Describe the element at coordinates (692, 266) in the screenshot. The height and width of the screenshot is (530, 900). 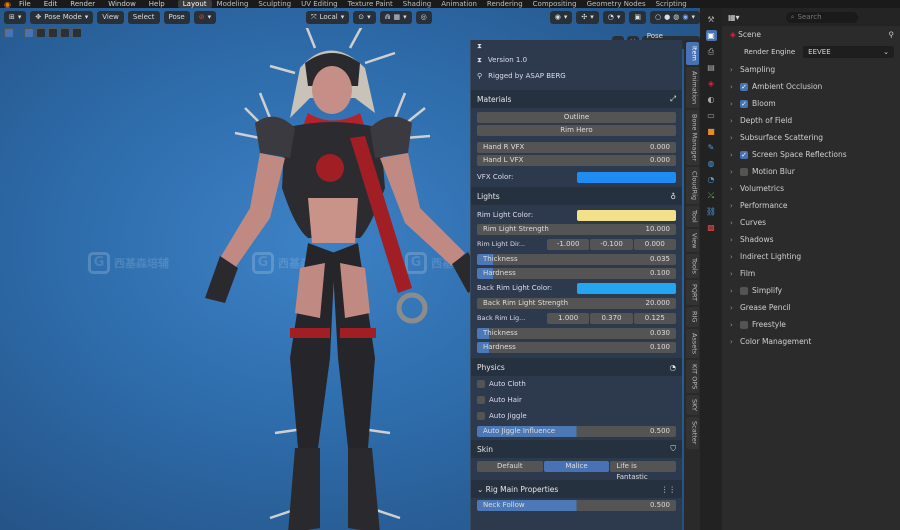
I see `tab-tools: Tools` at that location.